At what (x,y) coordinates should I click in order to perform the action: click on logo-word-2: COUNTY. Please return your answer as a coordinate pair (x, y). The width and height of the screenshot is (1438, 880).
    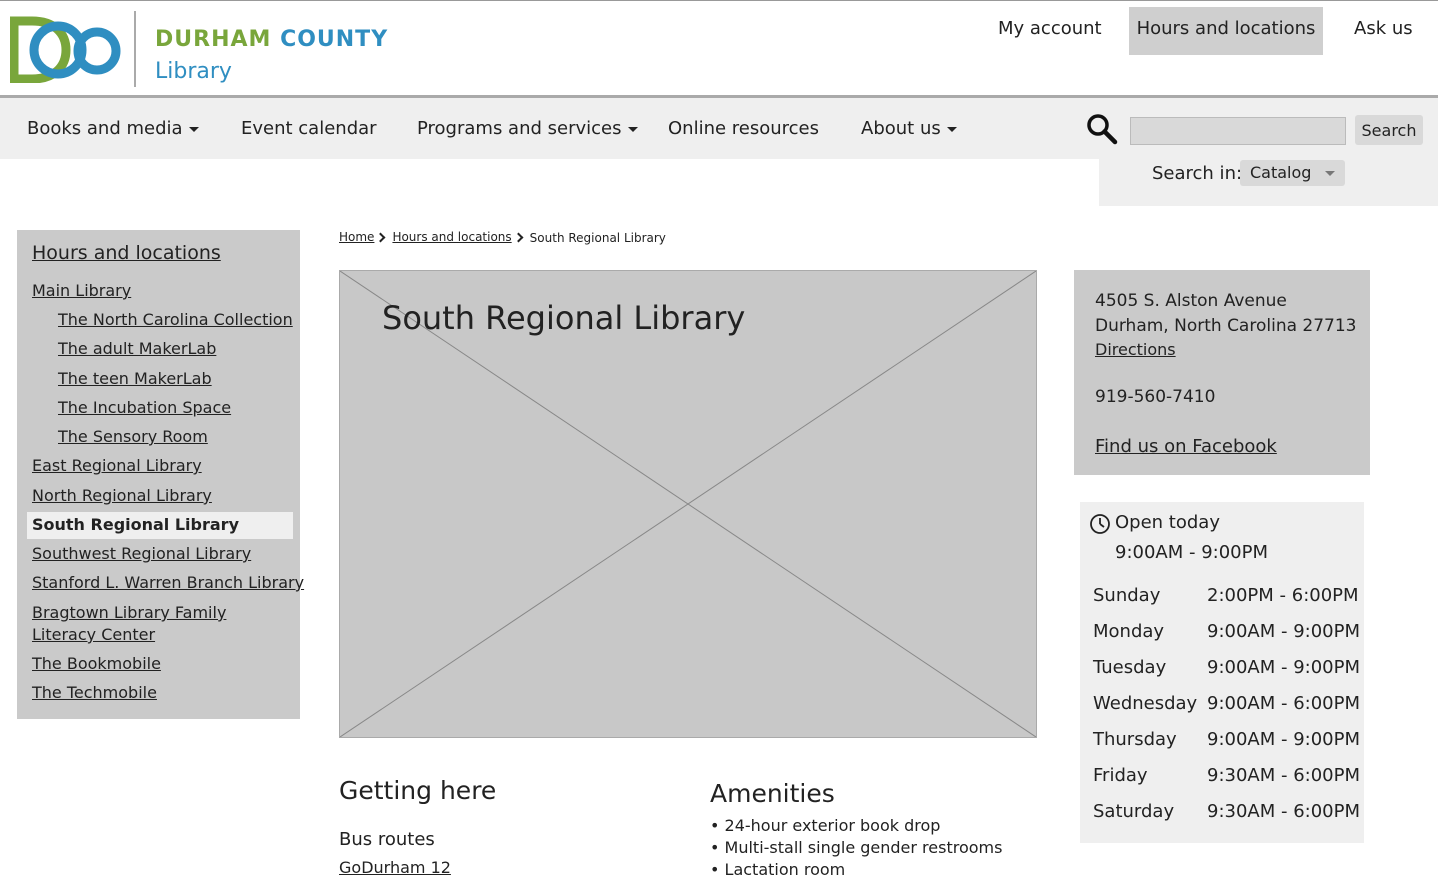
    Looking at the image, I should click on (334, 39).